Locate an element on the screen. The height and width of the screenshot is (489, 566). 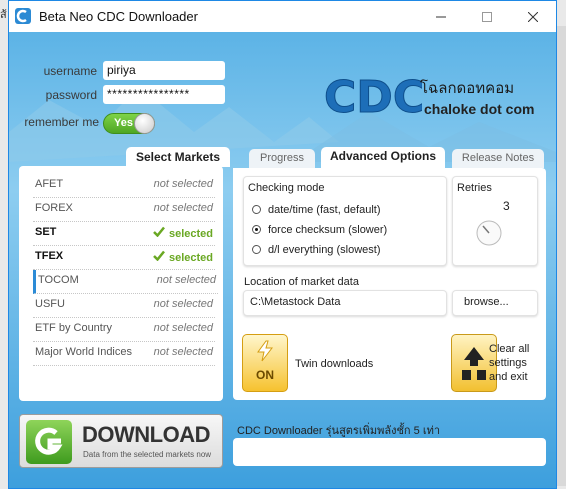
window-title: Beta Neo CDC Downloader is located at coordinates (118, 16).